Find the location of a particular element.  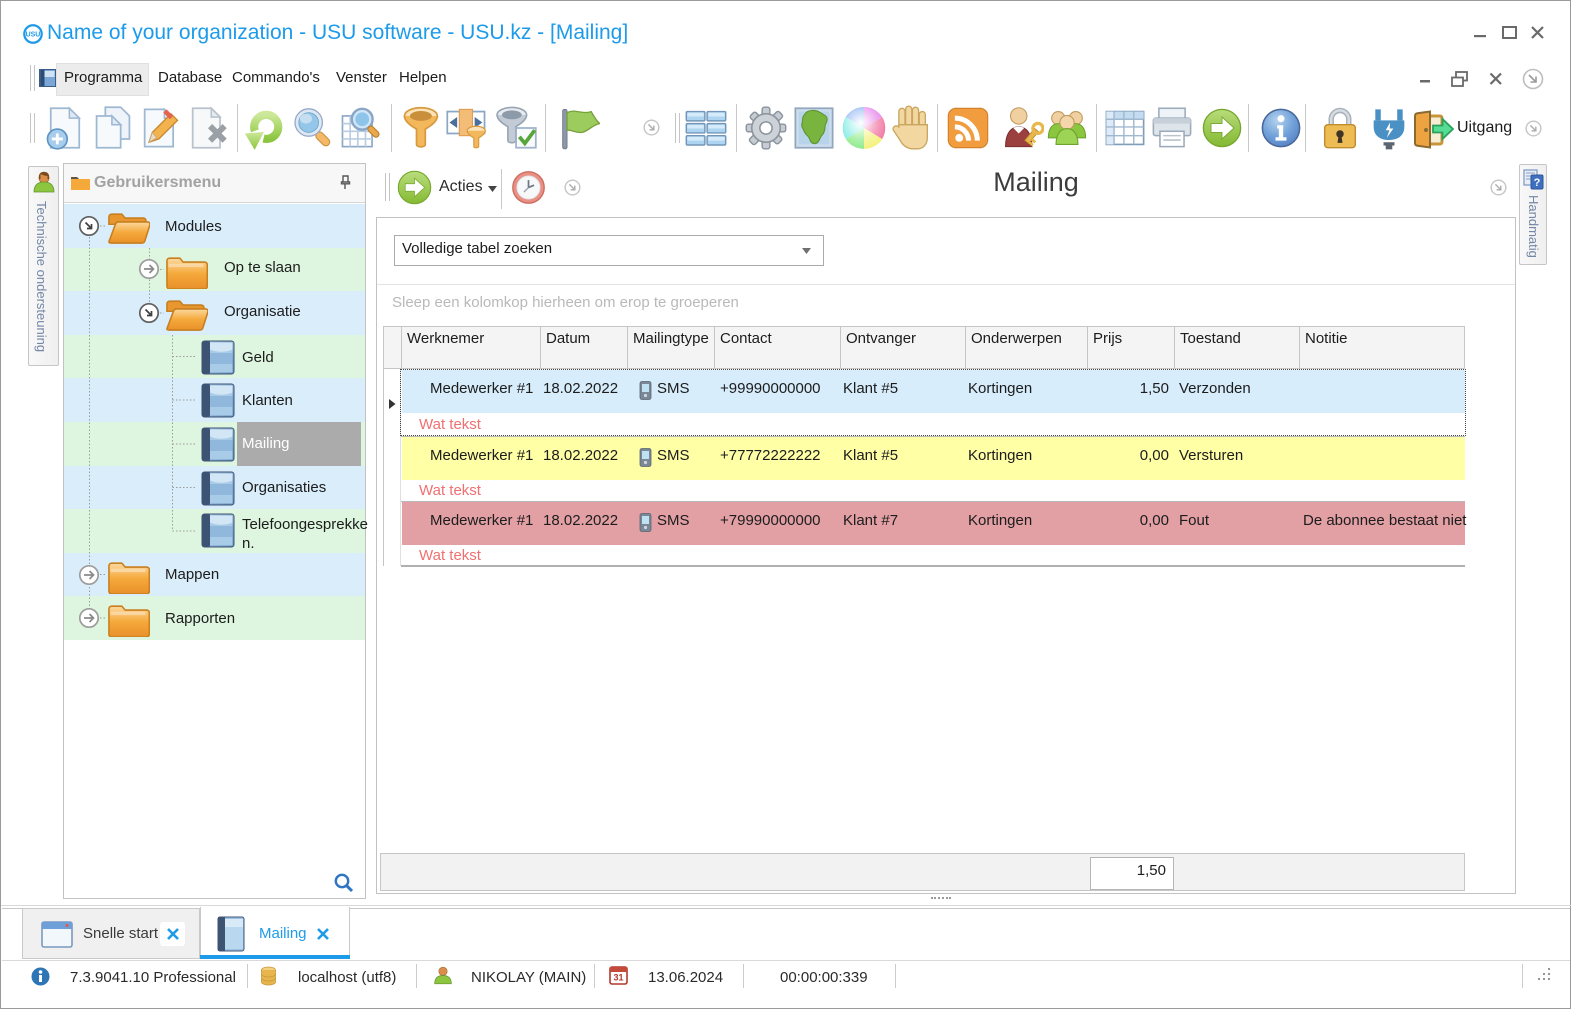

svg-text: USU is located at coordinates (33, 35).